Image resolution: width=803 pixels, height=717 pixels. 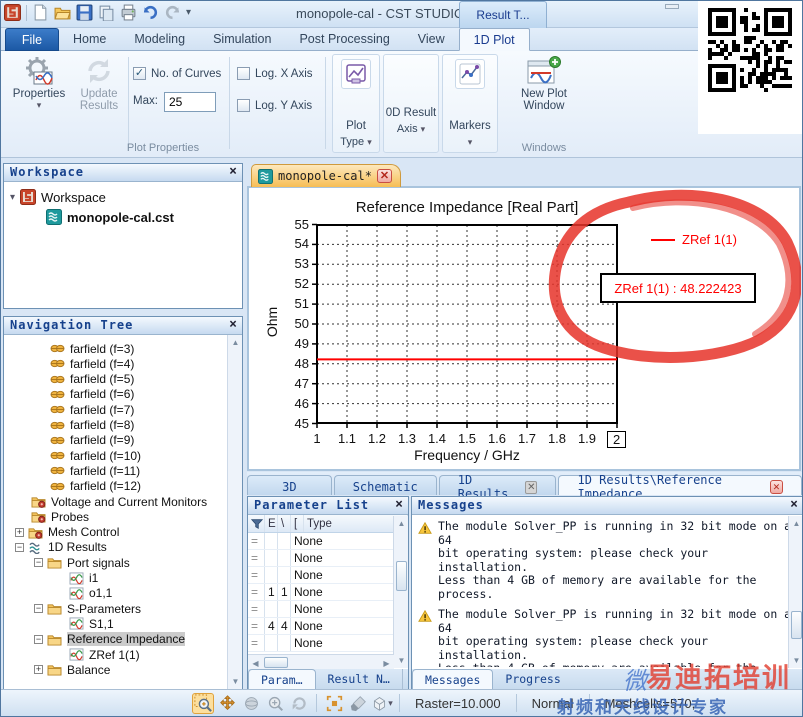 What do you see at coordinates (188, 12) in the screenshot?
I see `customize-toolbar-dropdown-icon: ▾` at bounding box center [188, 12].